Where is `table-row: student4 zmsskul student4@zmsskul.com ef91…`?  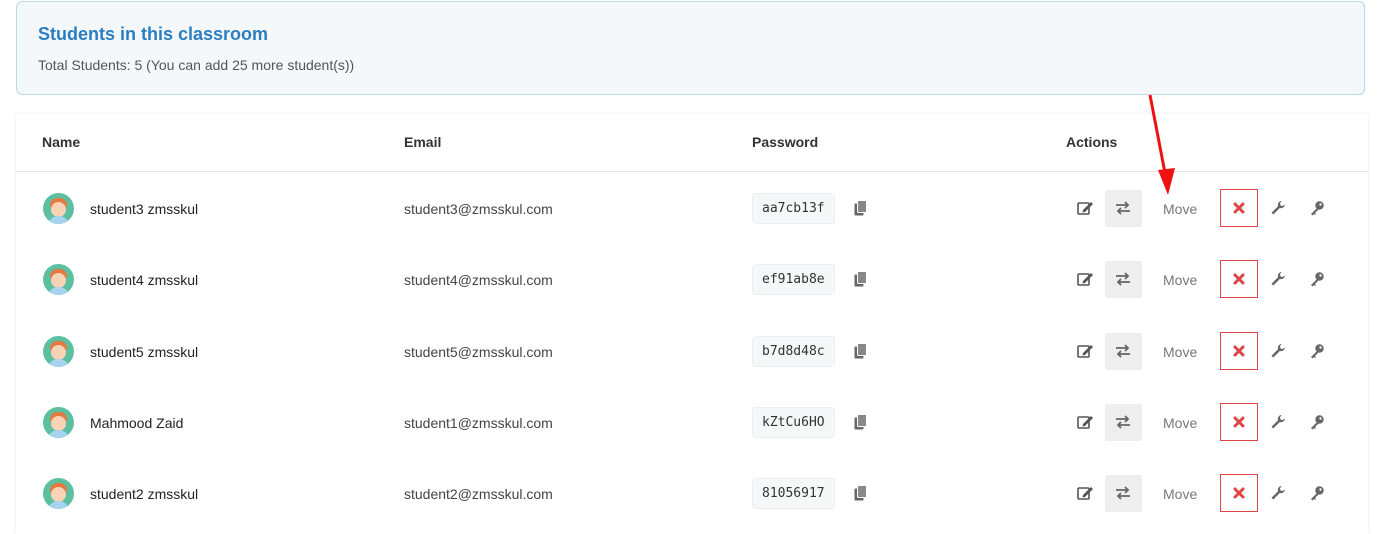 table-row: student4 zmsskul student4@zmsskul.com ef91… is located at coordinates (692, 279).